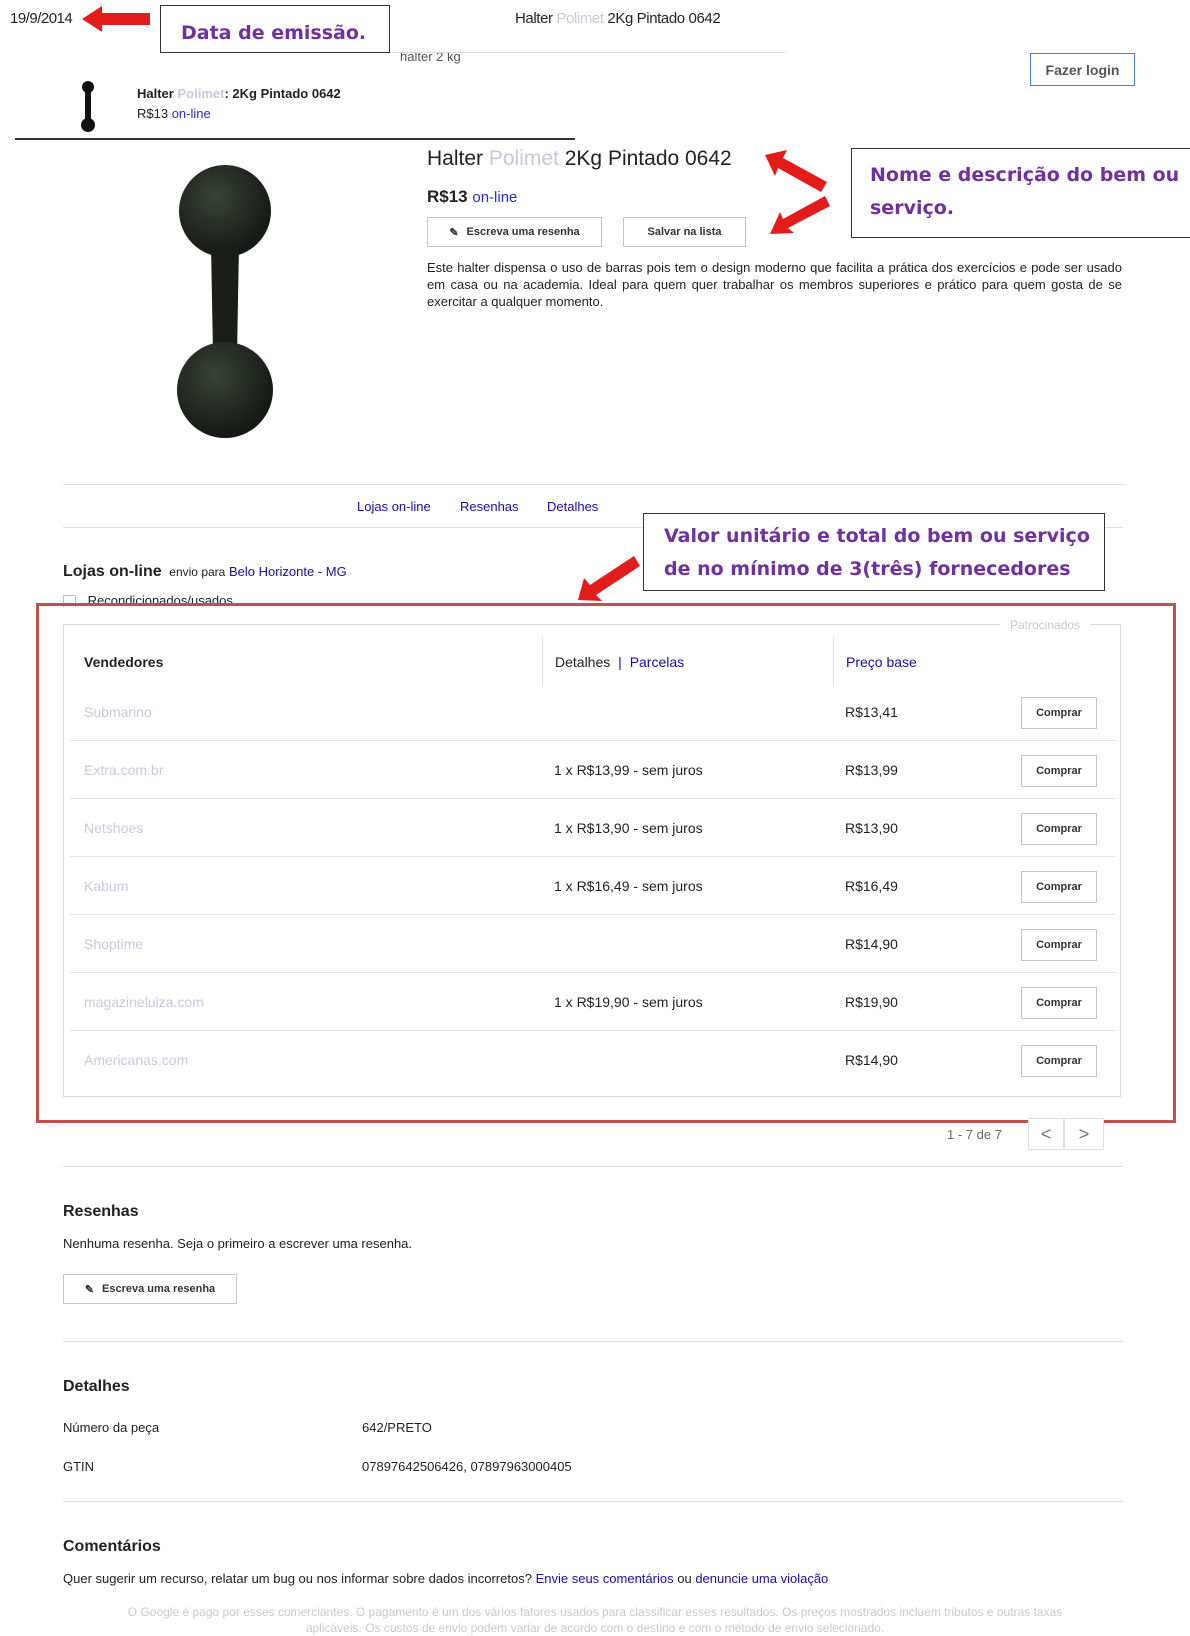  I want to click on comments-heading: Comentários, so click(112, 1546).